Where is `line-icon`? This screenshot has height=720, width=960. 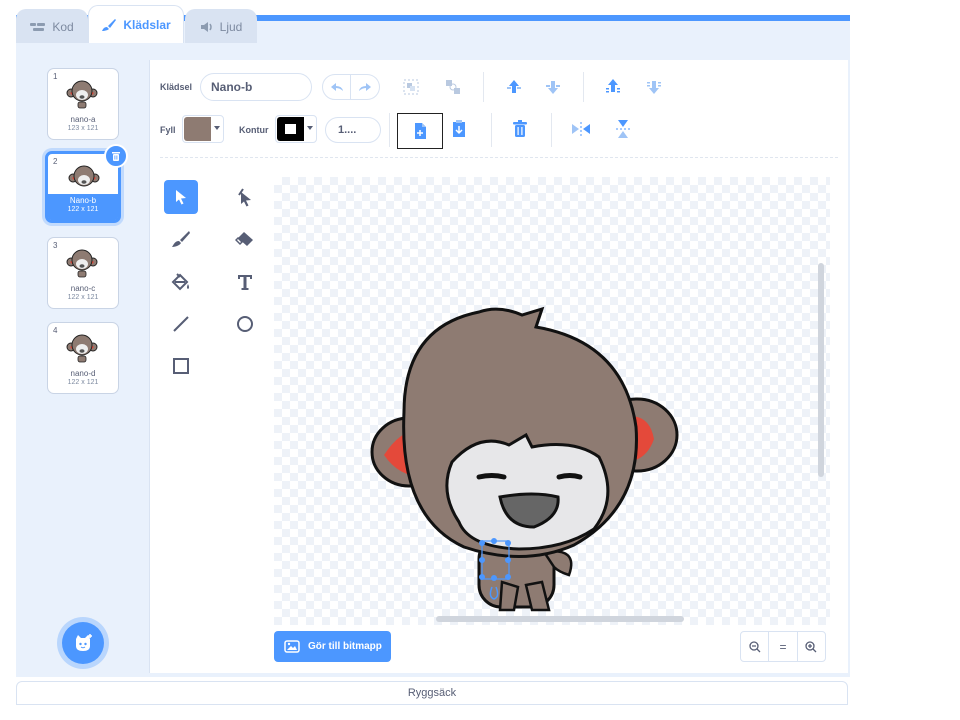
line-icon is located at coordinates (181, 324).